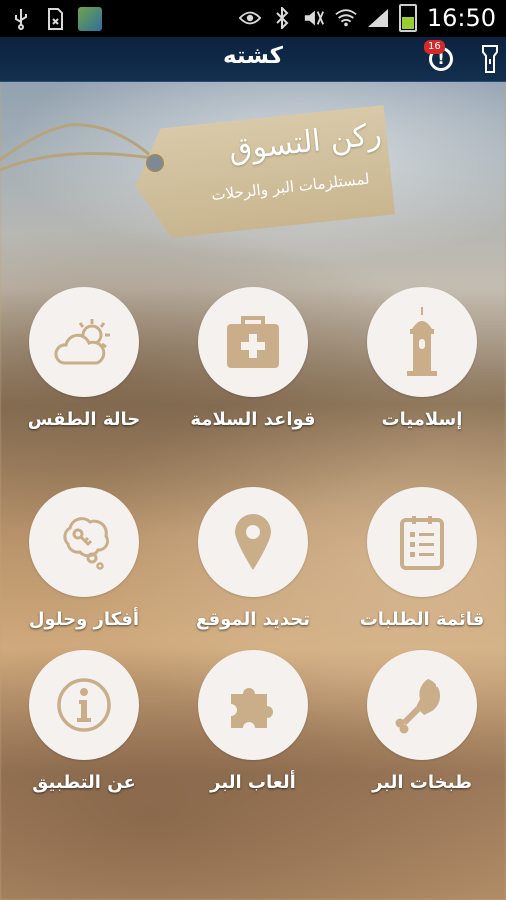 The height and width of the screenshot is (900, 506). I want to click on idea-thought-bubble-icon, so click(86, 543).